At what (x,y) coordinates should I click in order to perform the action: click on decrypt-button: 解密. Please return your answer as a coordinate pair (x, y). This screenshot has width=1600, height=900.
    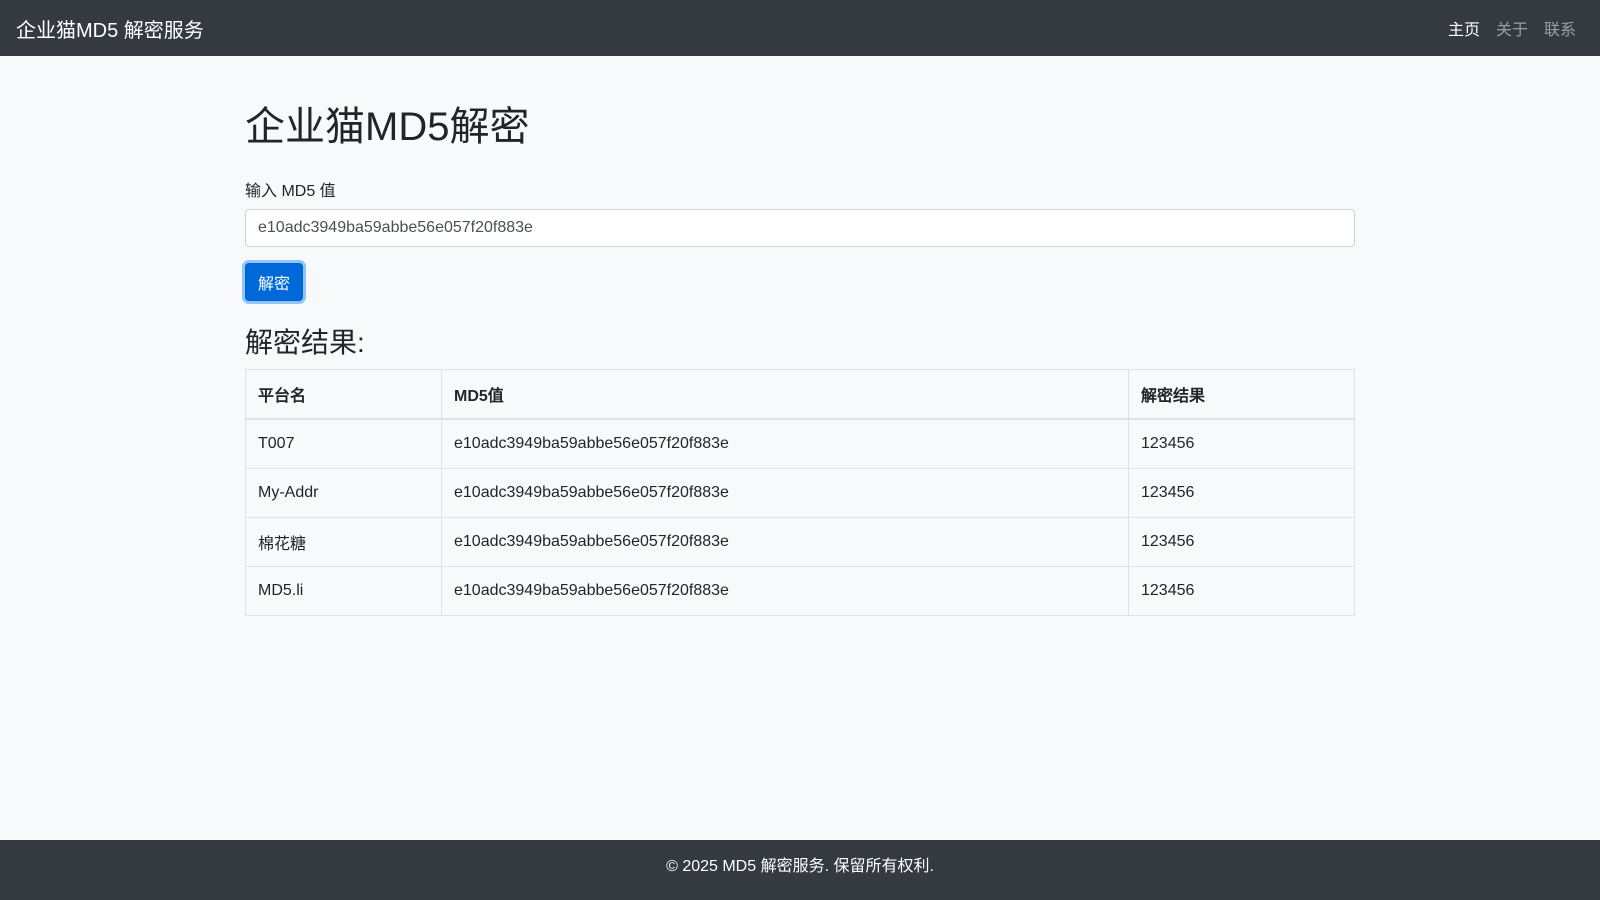
    Looking at the image, I should click on (274, 282).